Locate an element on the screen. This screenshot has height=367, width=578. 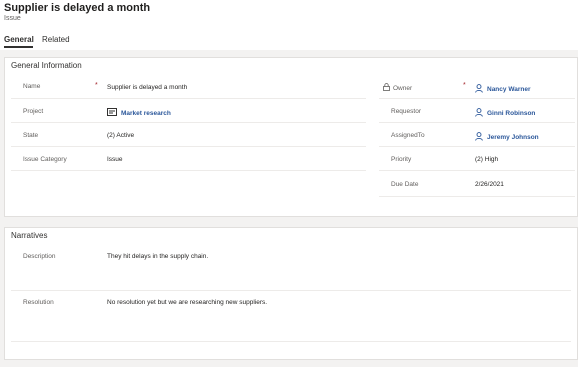
issue-category-field: Issue is located at coordinates (115, 159).